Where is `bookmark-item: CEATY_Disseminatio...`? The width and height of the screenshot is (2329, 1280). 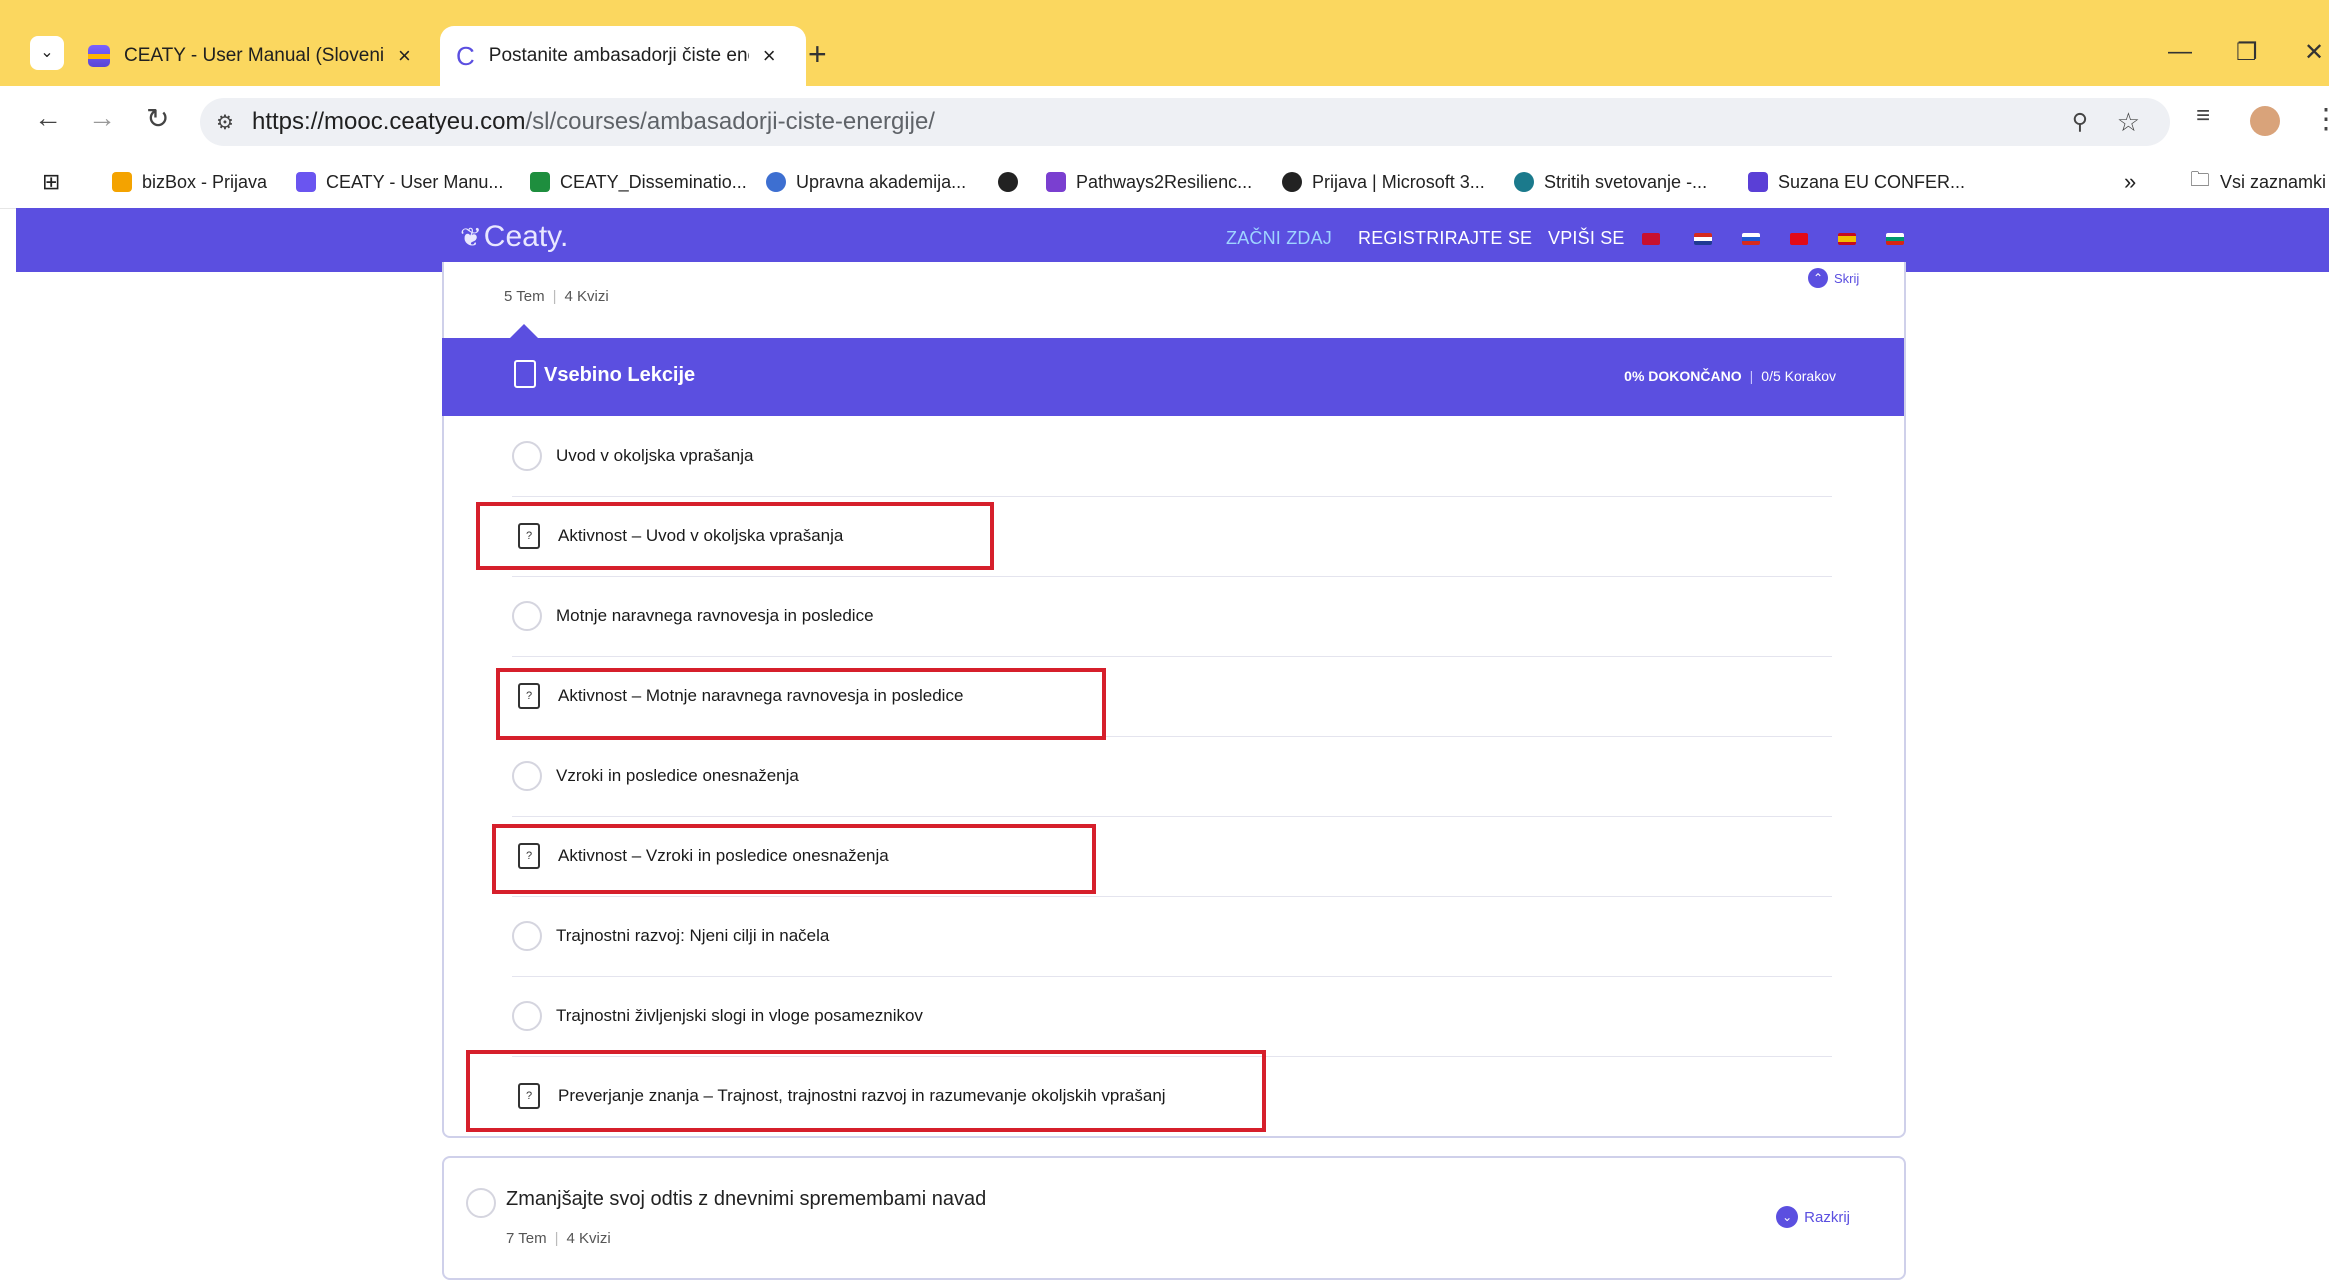
bookmark-item: CEATY_Disseminatio... is located at coordinates (638, 182).